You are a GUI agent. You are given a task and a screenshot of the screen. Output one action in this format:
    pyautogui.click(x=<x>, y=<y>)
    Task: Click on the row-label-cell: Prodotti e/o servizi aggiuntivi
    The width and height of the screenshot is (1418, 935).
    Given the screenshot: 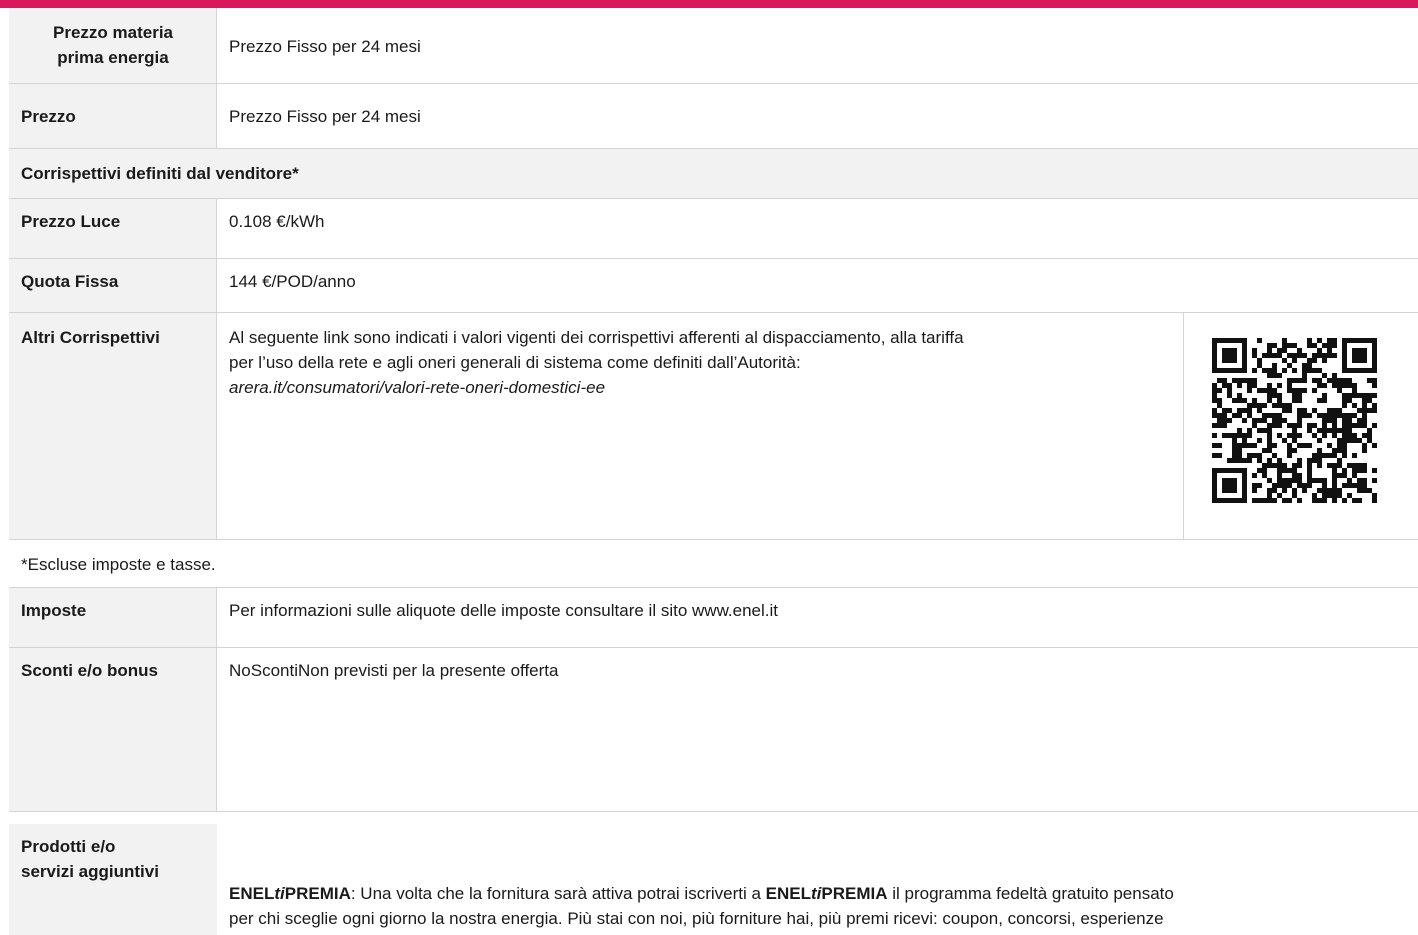 What is the action you would take?
    pyautogui.click(x=113, y=879)
    